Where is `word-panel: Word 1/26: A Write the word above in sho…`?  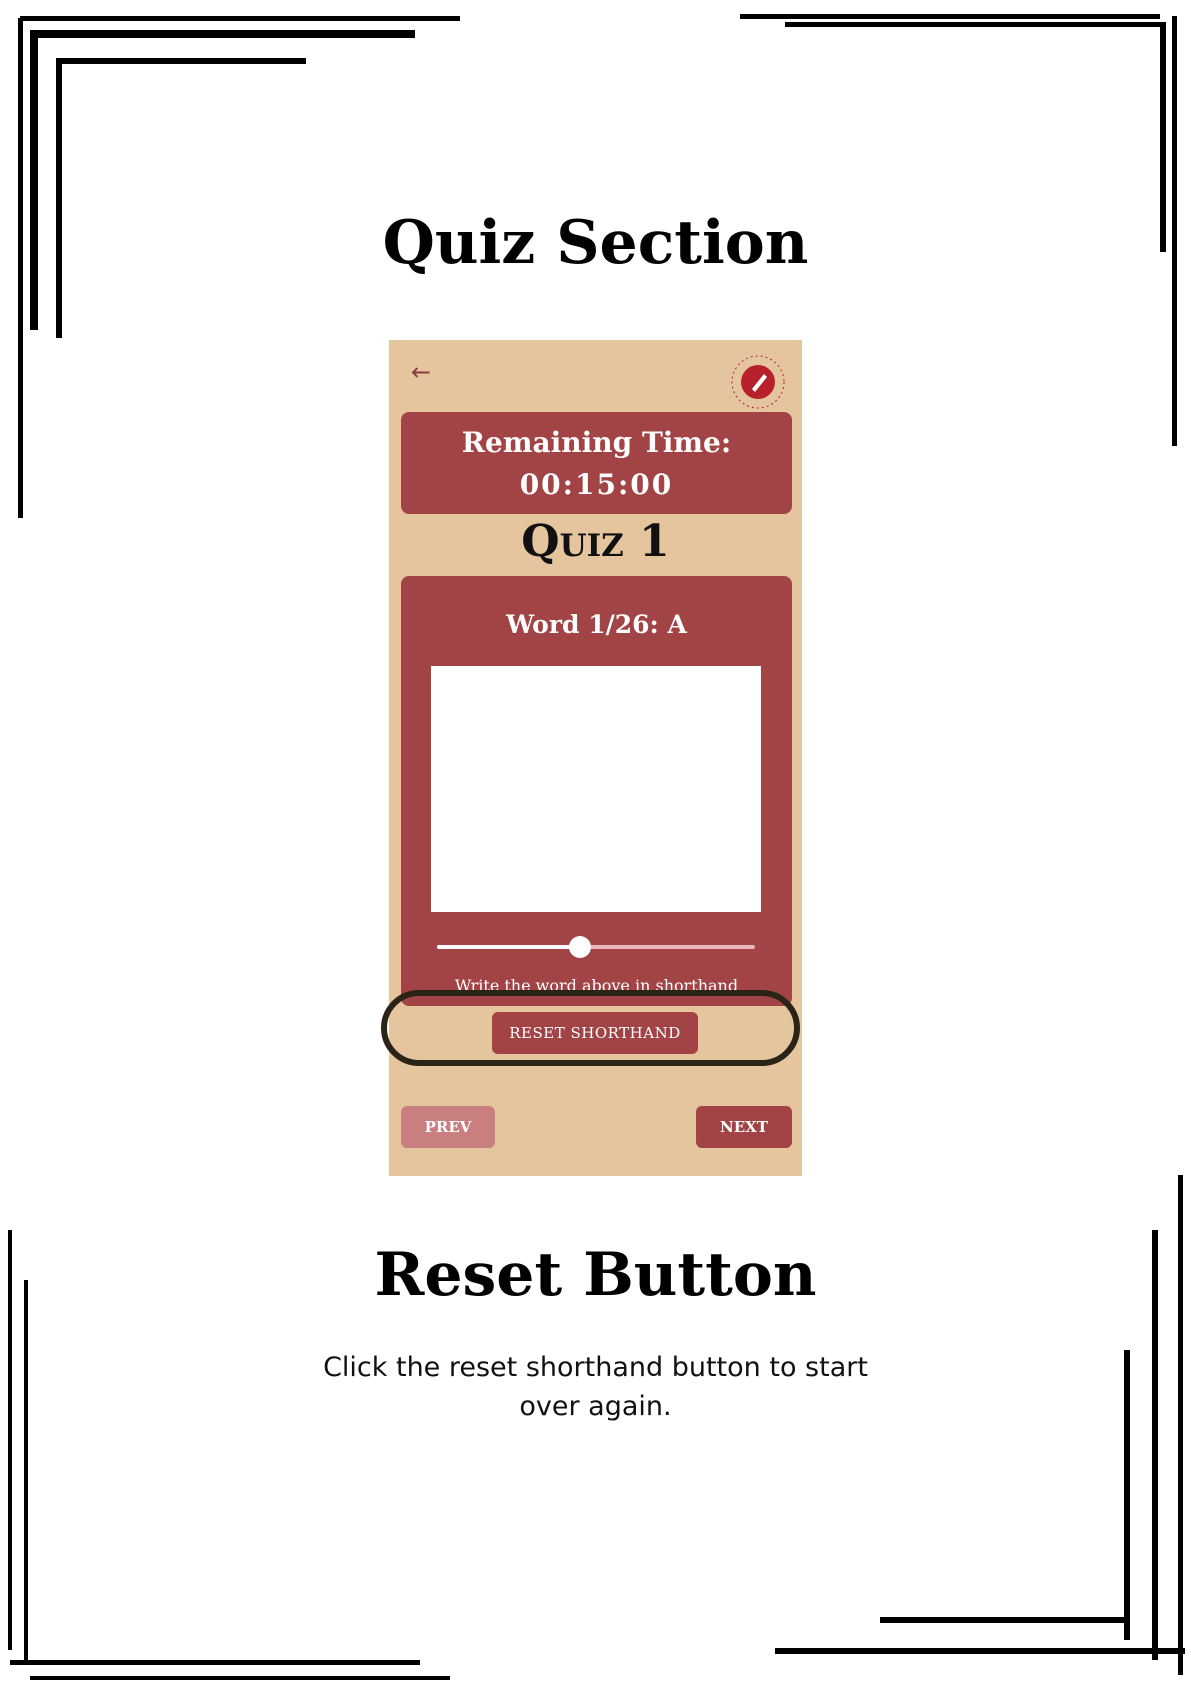
word-panel: Word 1/26: A Write the word above in sho… is located at coordinates (596, 791).